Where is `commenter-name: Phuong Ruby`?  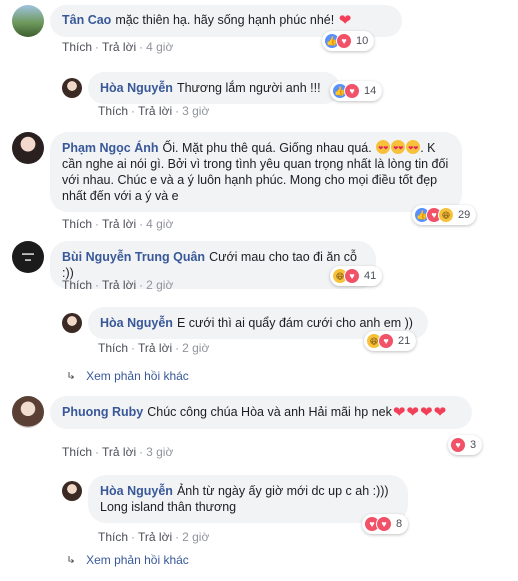
commenter-name: Phuong Ruby is located at coordinates (102, 412).